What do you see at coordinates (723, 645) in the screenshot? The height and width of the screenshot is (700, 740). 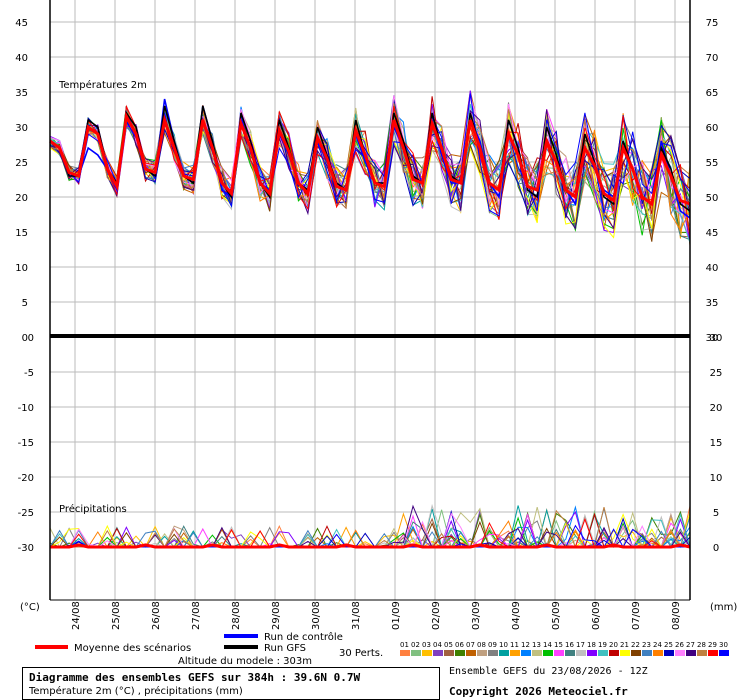 I see `member-number: 30` at bounding box center [723, 645].